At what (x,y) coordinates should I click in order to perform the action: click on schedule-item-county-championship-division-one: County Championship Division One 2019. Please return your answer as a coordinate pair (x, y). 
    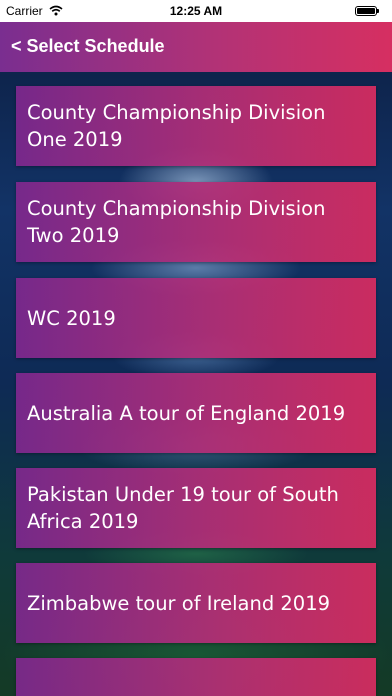
    Looking at the image, I should click on (196, 126).